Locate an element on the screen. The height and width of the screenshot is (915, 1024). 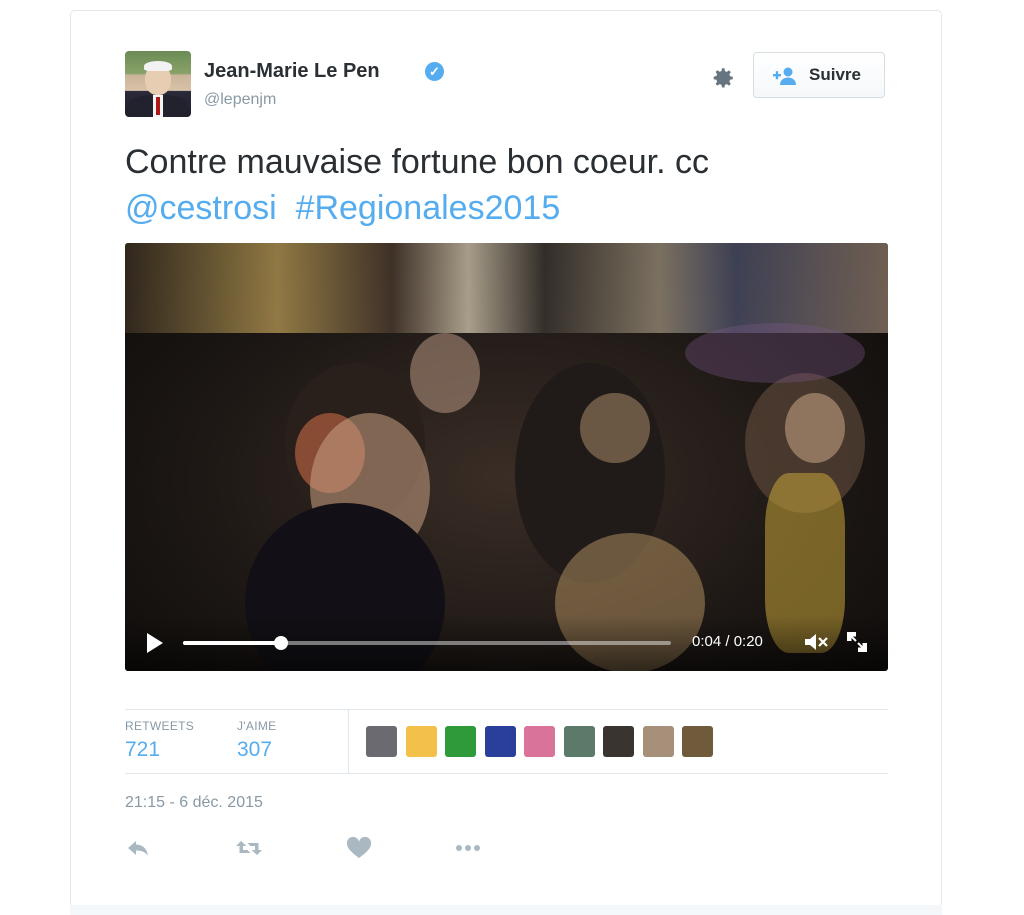
mute-icon is located at coordinates (816, 642).